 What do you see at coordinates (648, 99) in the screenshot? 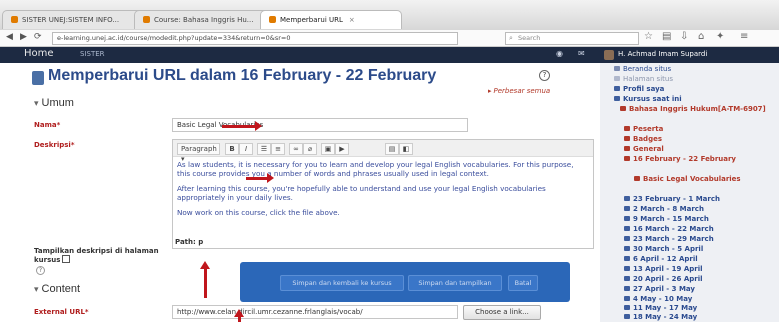
I see `sidebar-item-current-courses: Kursus saat ini` at bounding box center [648, 99].